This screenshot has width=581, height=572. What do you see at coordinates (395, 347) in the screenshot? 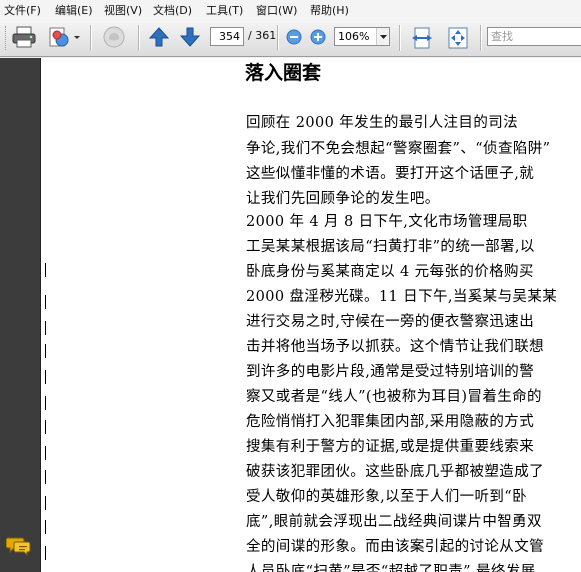
I see `text-line: 击并将他当场予以抓获。这个情节让我们联想` at bounding box center [395, 347].